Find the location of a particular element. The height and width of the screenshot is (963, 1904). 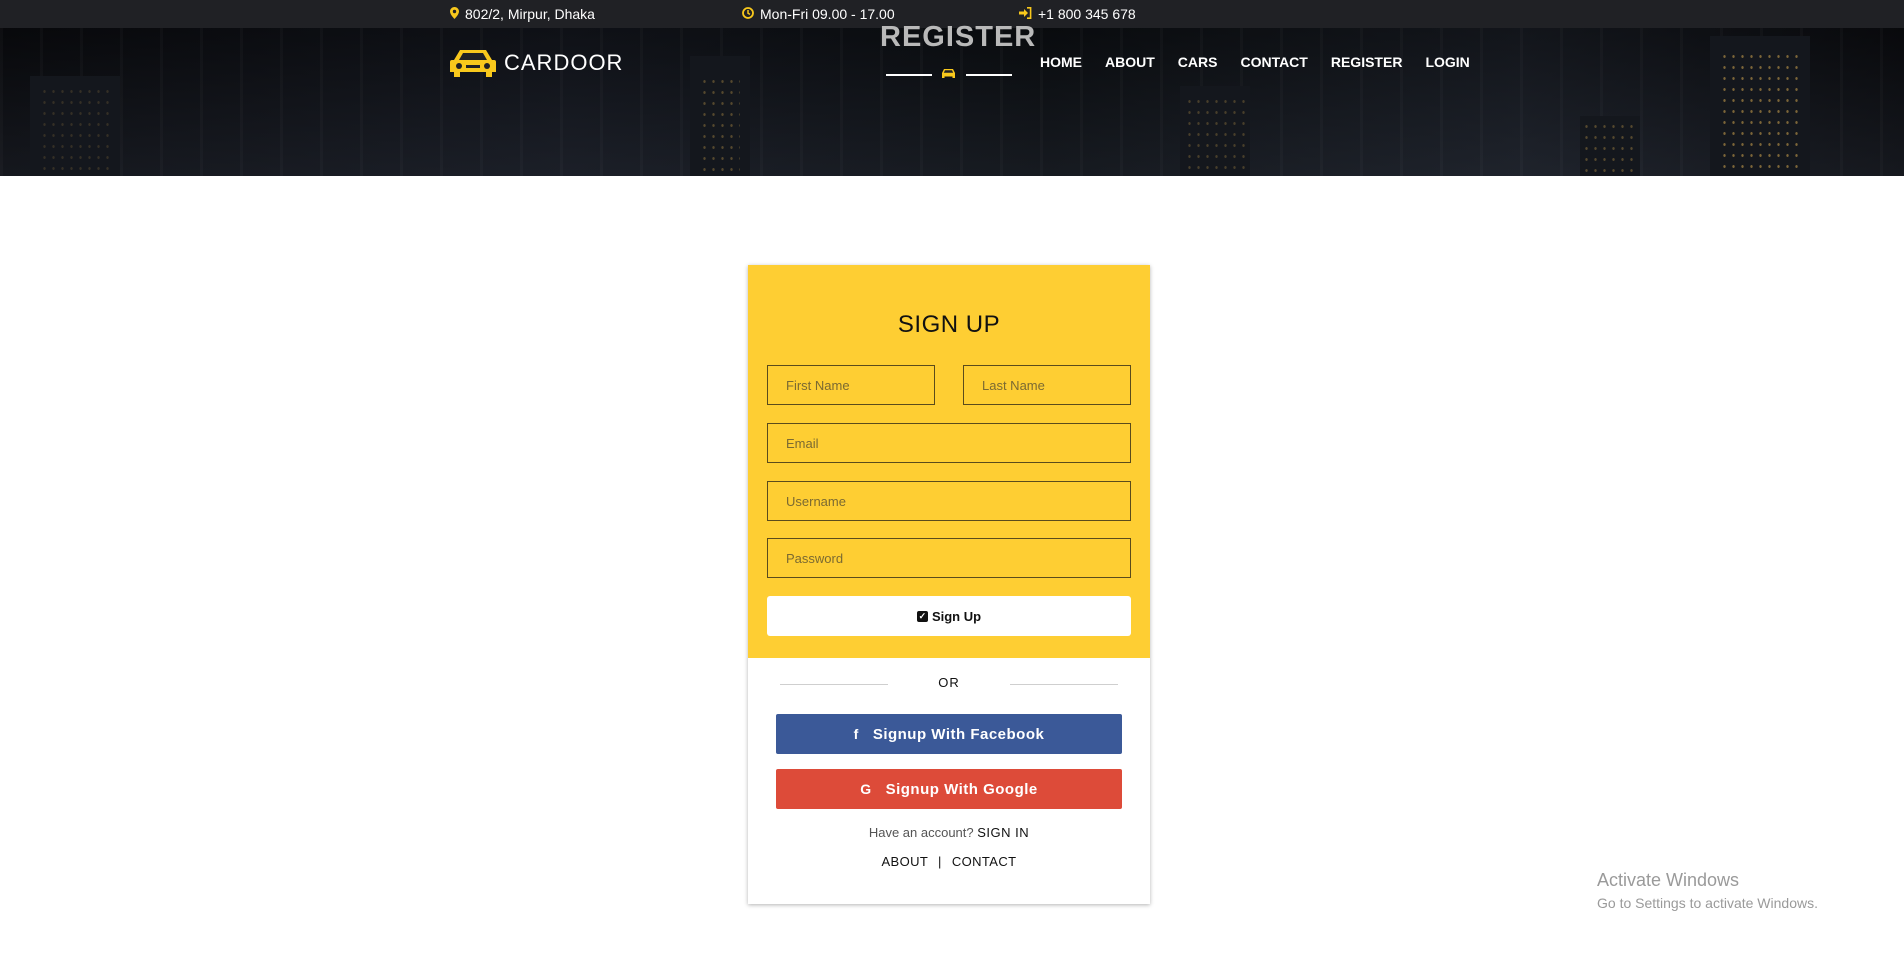

google-button-label: Signup With Google is located at coordinates (961, 789).